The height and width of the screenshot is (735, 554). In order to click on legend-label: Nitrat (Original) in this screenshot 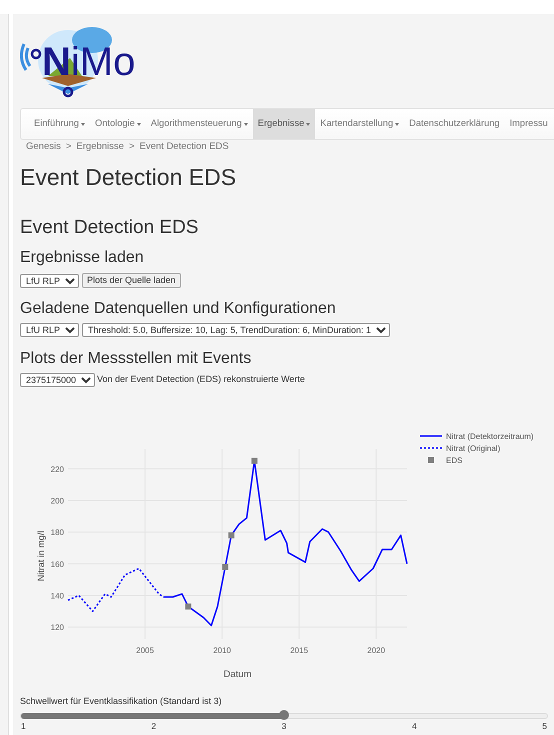, I will do `click(473, 448)`.